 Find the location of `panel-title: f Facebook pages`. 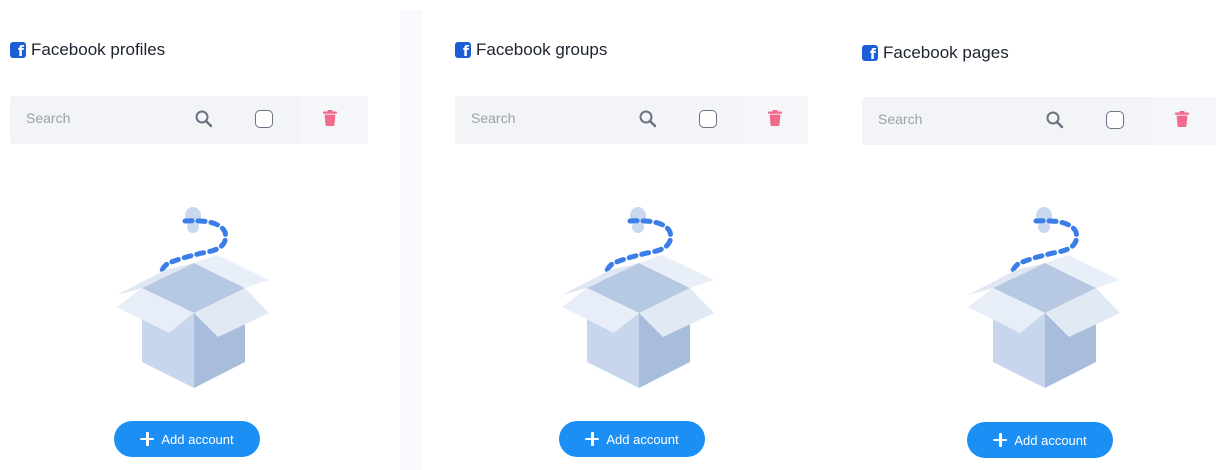

panel-title: f Facebook pages is located at coordinates (935, 53).